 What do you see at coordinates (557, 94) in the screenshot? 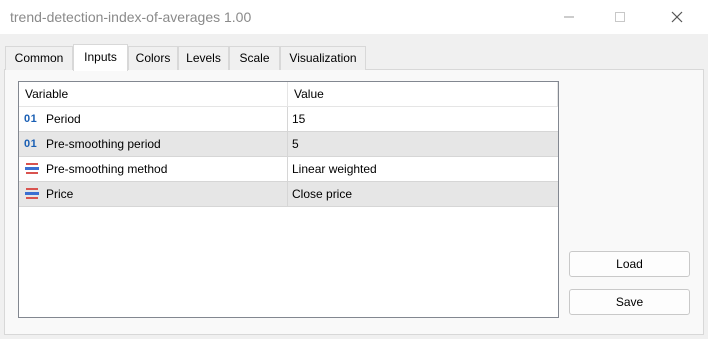
I see `column-divider` at bounding box center [557, 94].